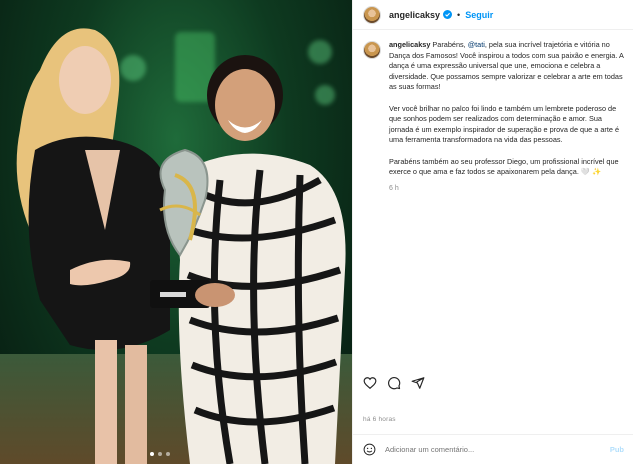  Describe the element at coordinates (497, 449) in the screenshot. I see `comment-input` at that location.